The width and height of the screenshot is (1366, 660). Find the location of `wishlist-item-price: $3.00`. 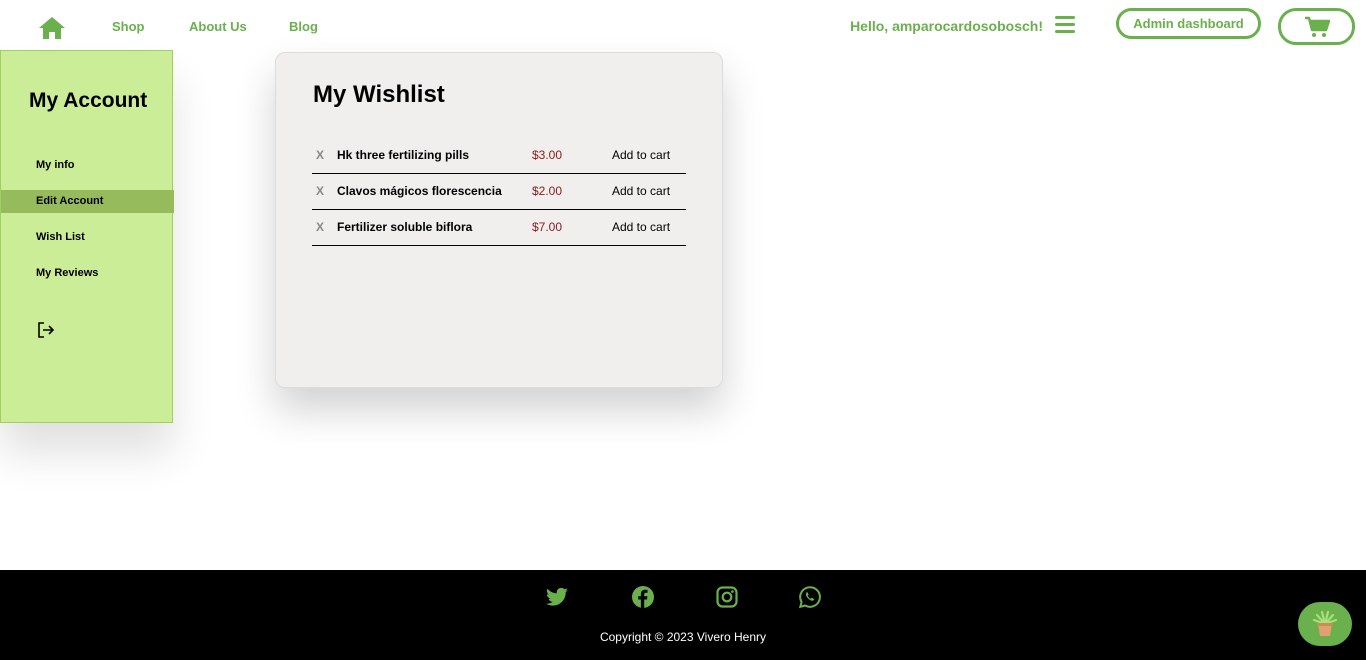

wishlist-item-price: $3.00 is located at coordinates (547, 155).